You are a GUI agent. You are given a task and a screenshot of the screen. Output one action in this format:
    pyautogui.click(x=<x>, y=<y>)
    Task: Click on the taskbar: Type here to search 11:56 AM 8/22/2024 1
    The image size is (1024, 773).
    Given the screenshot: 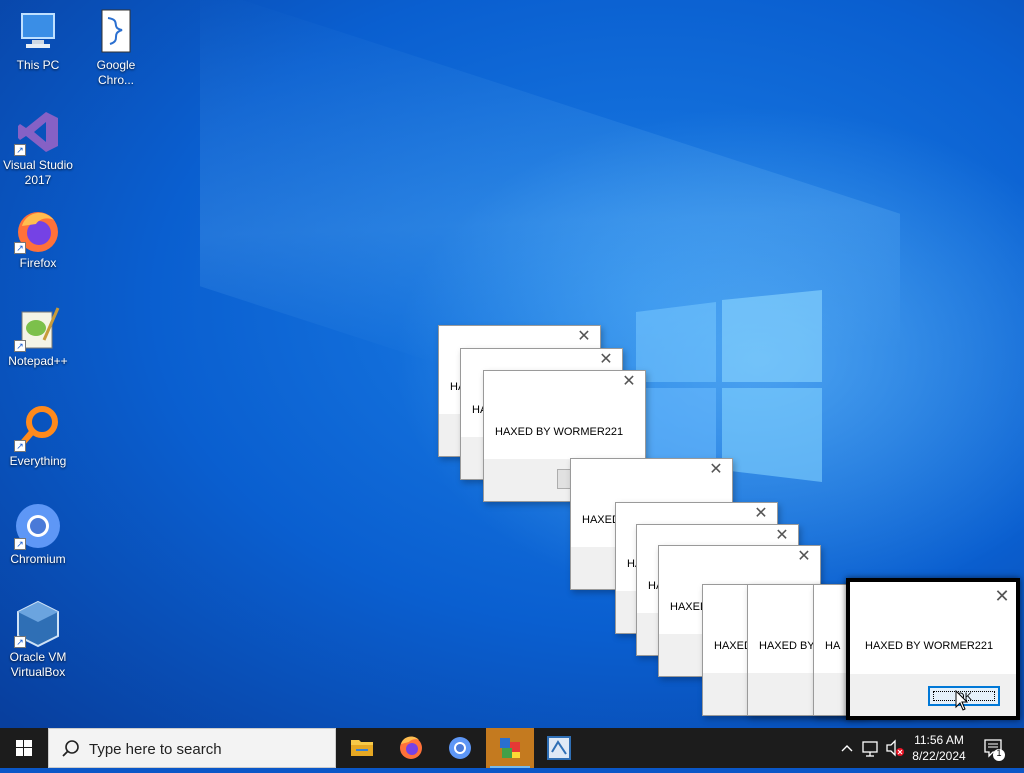 What is the action you would take?
    pyautogui.click(x=512, y=748)
    